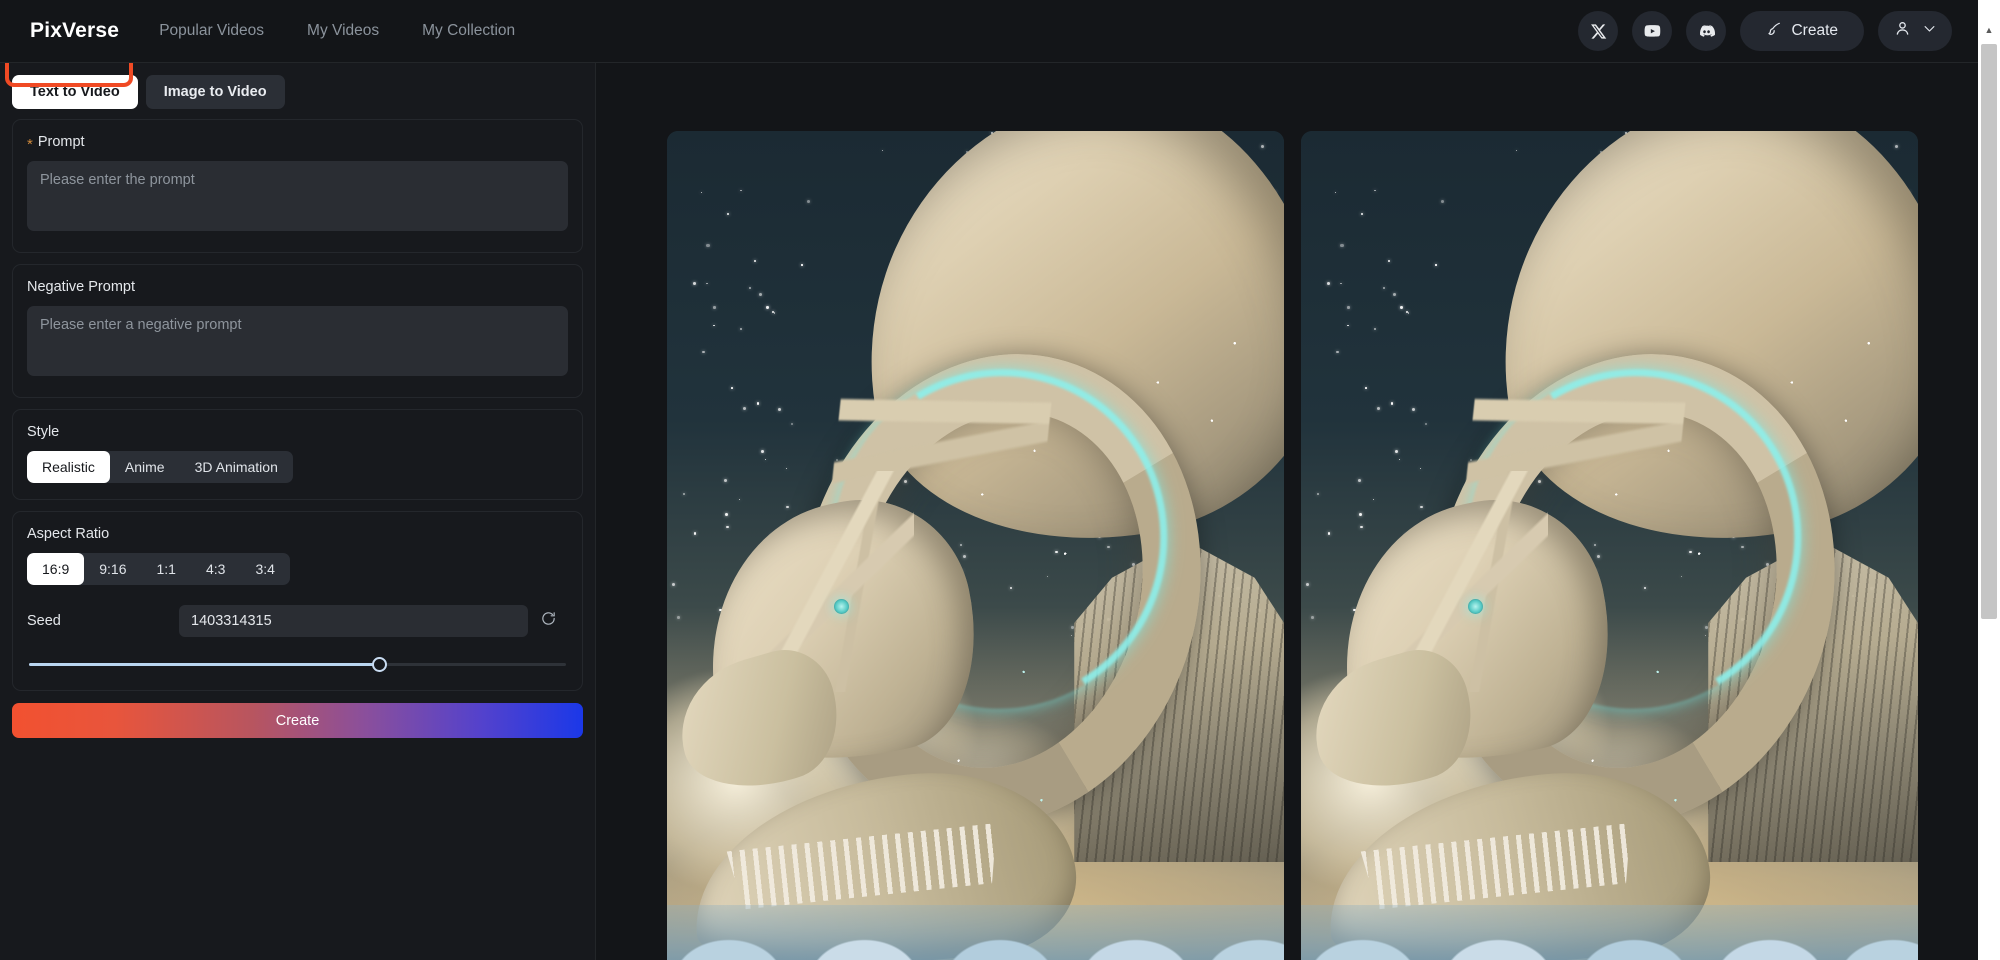  What do you see at coordinates (205, 664) in the screenshot?
I see `slider-fill` at bounding box center [205, 664].